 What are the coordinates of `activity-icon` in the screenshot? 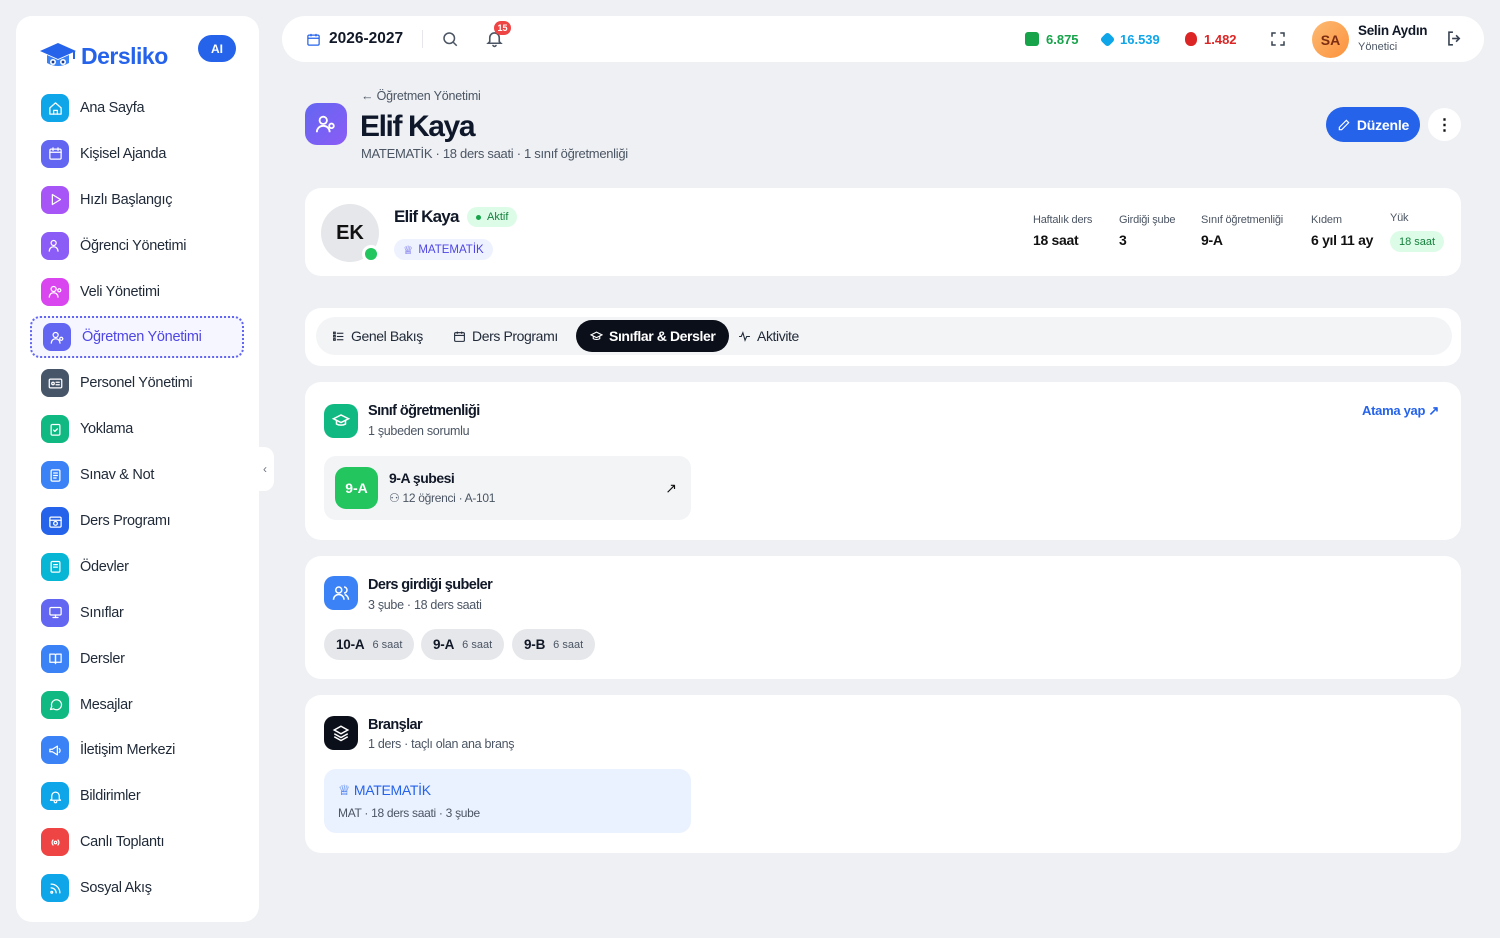 It's located at (744, 336).